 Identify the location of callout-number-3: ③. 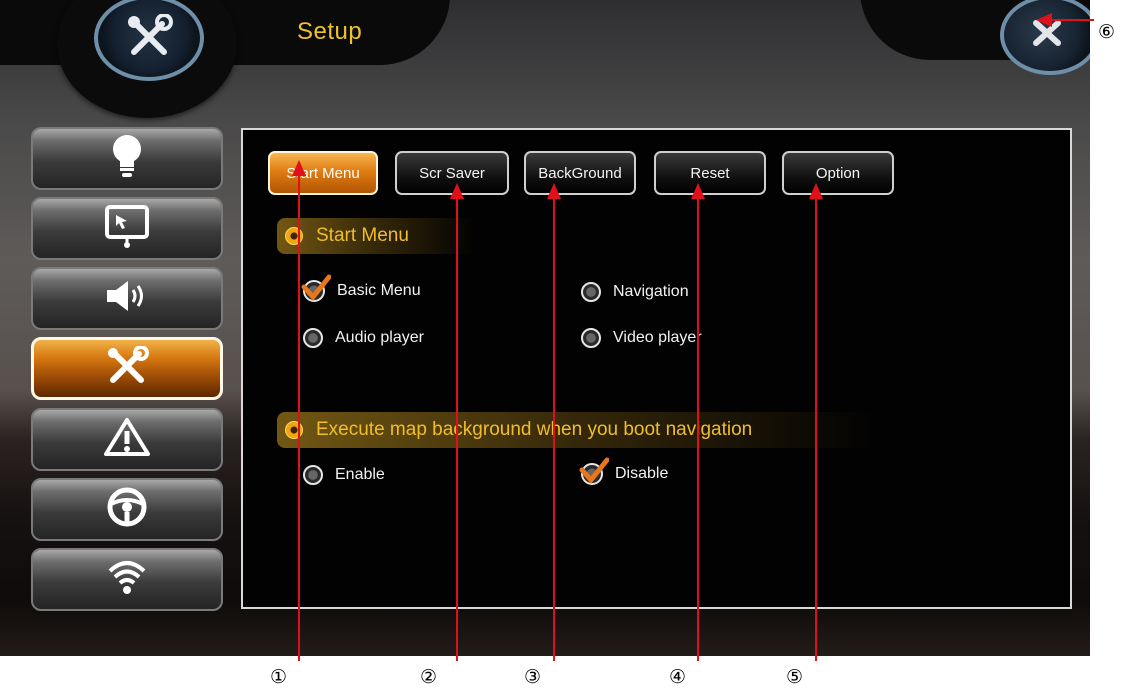
(533, 677).